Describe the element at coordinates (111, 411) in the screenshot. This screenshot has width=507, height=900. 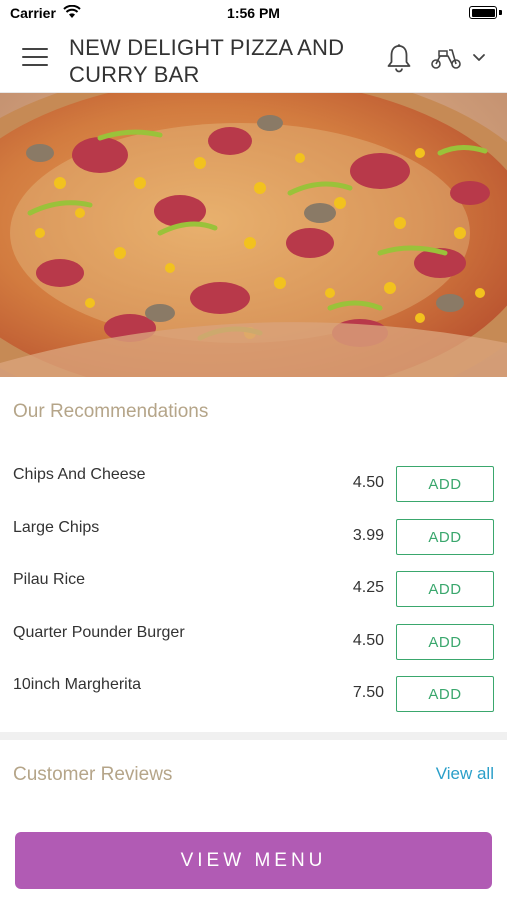
I see `recommendations-title: Our Recommendations` at that location.